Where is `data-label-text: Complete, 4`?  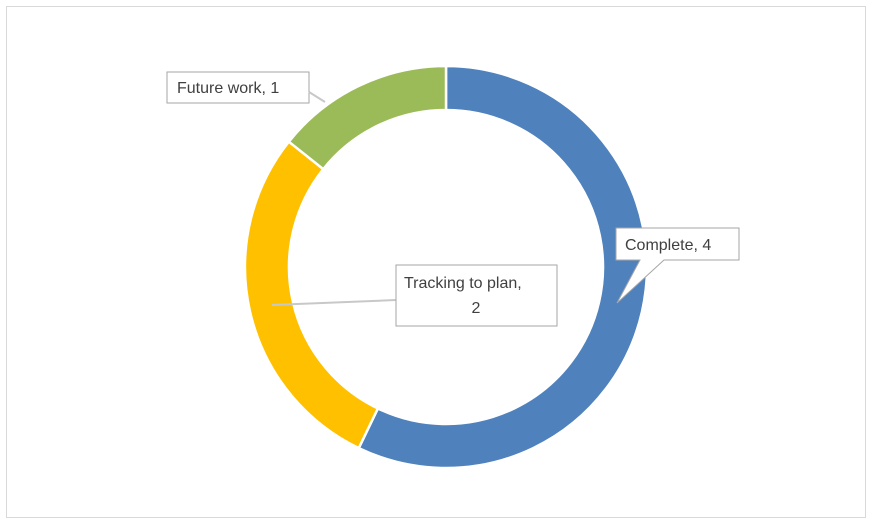 data-label-text: Complete, 4 is located at coordinates (668, 245).